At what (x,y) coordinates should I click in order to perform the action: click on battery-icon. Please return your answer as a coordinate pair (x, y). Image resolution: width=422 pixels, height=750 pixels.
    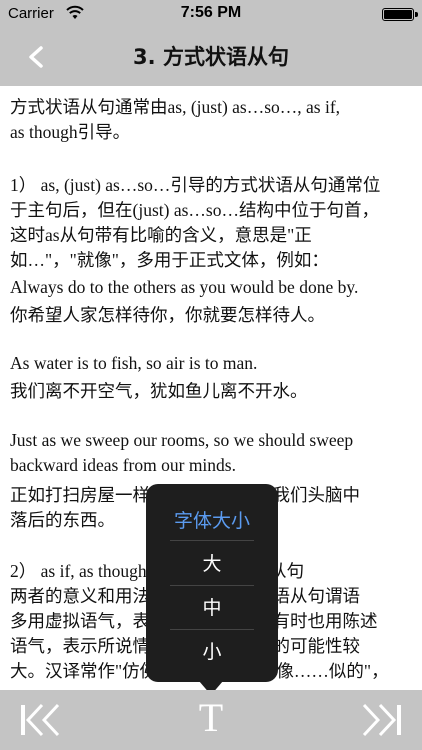
    Looking at the image, I should click on (400, 14).